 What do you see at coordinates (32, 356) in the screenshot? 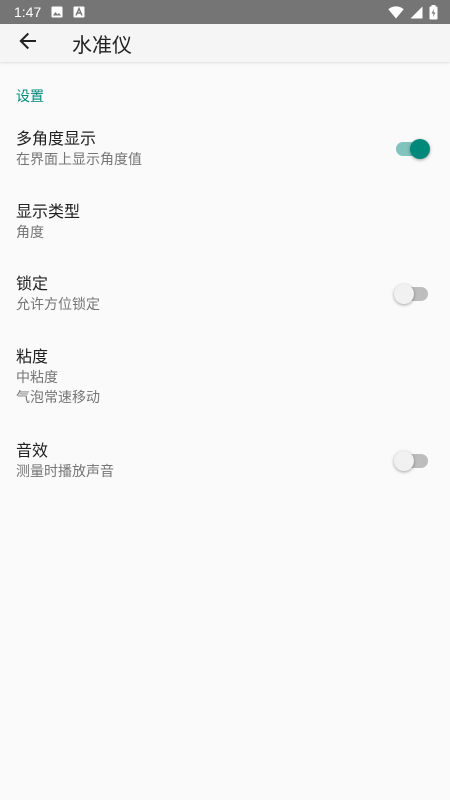
I see `pref-title: 粘度` at bounding box center [32, 356].